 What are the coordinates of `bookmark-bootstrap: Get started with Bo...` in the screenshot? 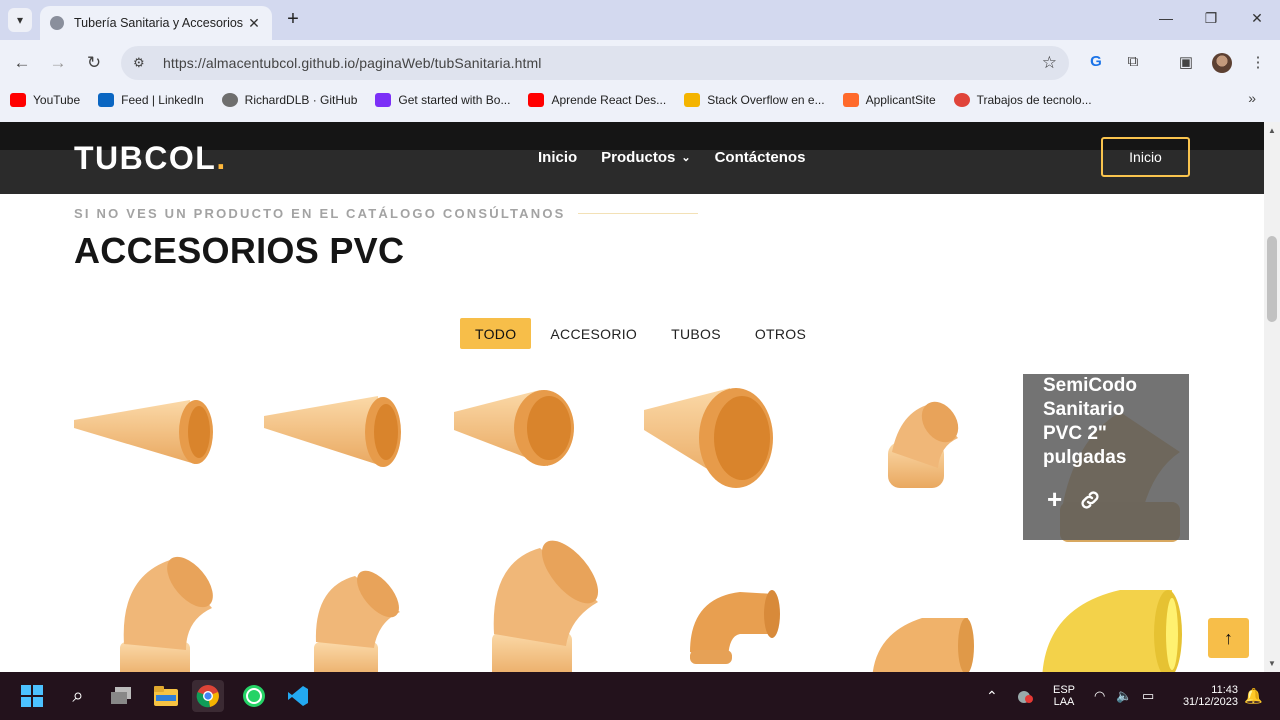 It's located at (442, 100).